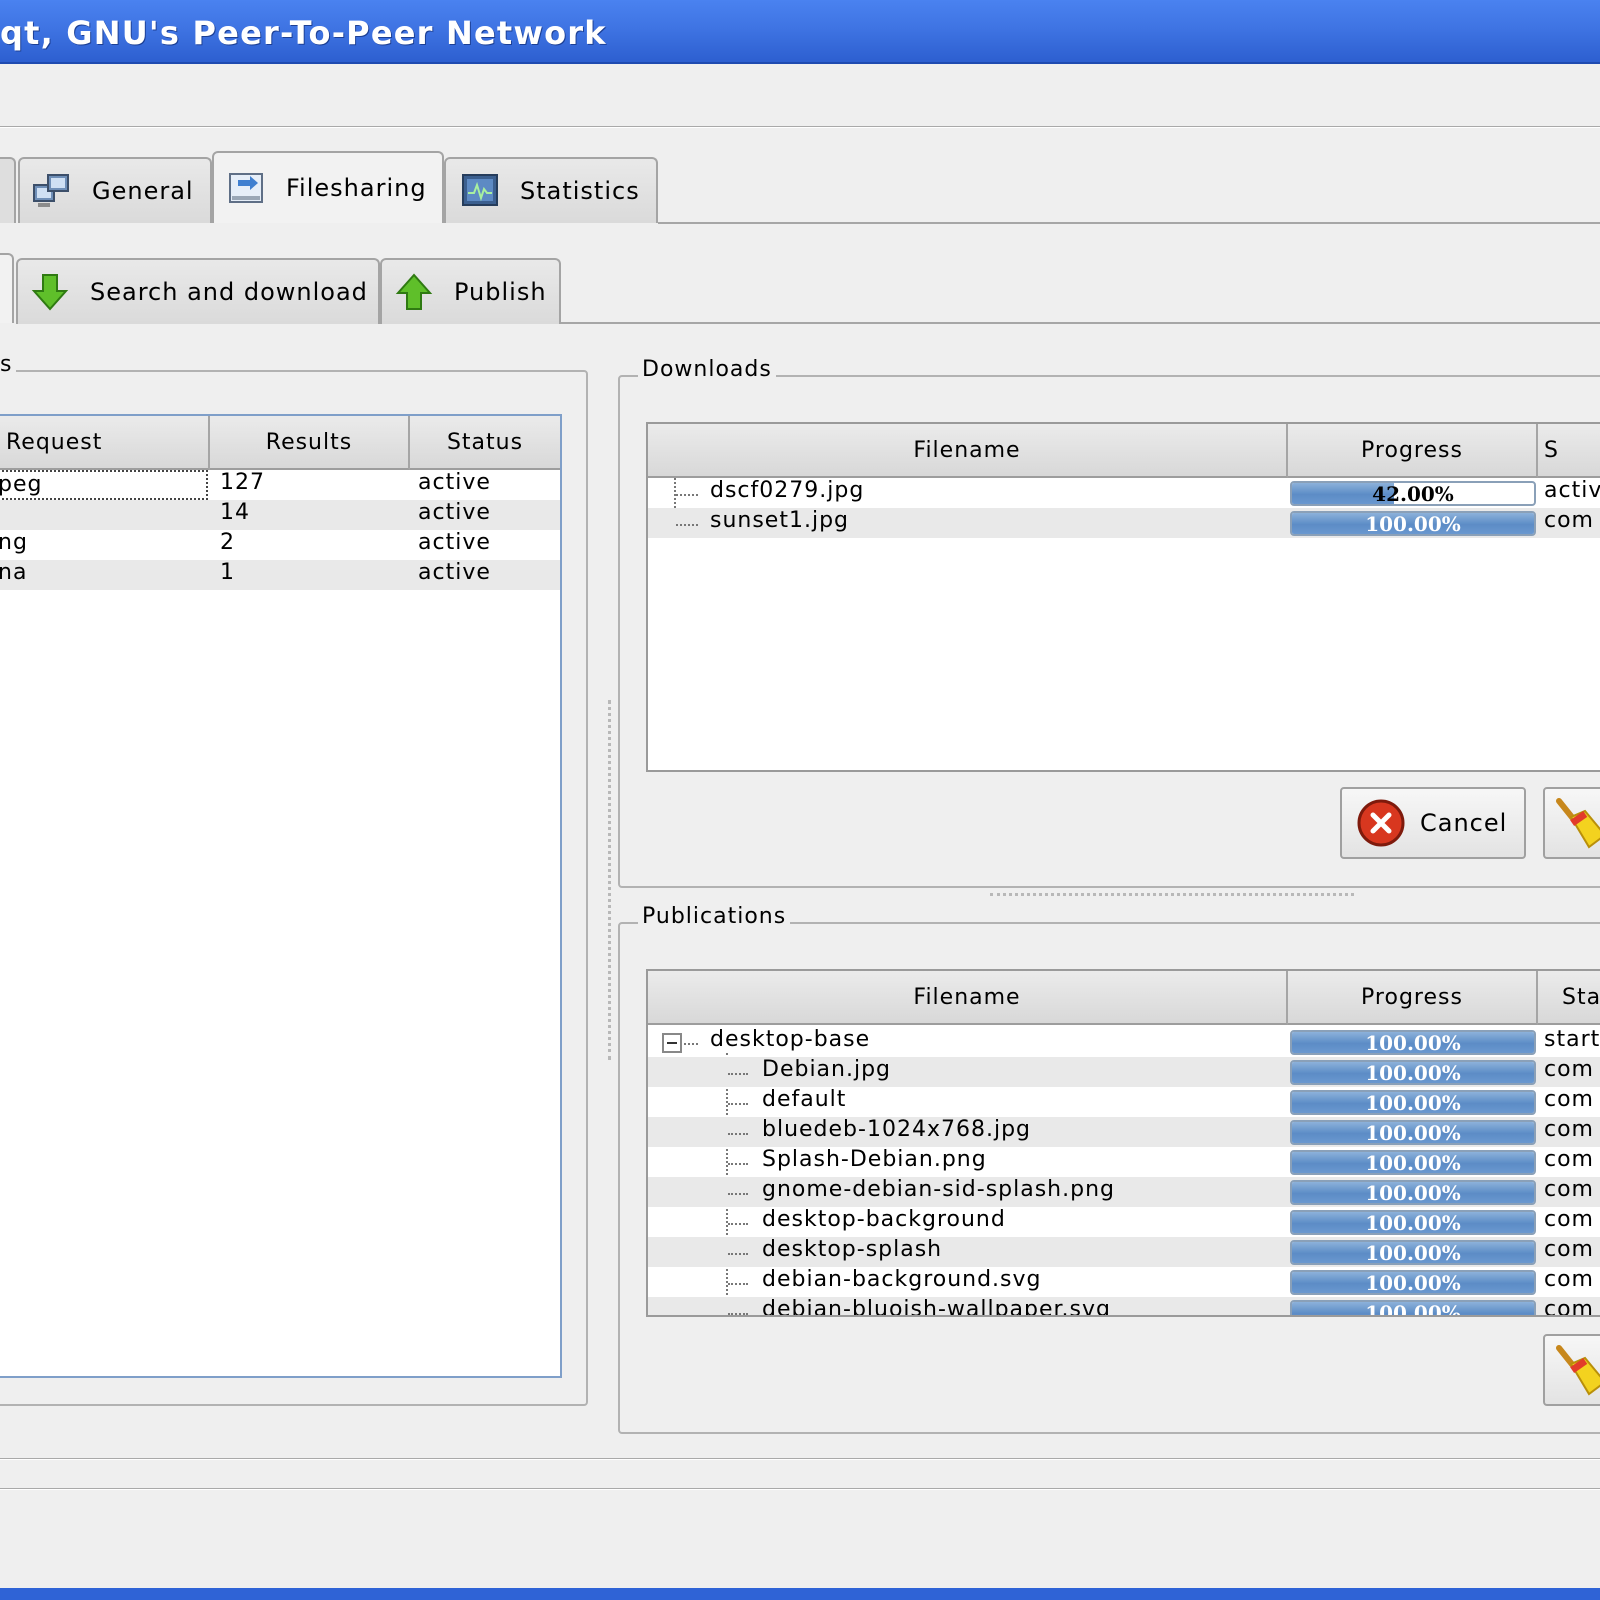 The width and height of the screenshot is (1600, 1600). I want to click on search-row: na 1 active, so click(280, 575).